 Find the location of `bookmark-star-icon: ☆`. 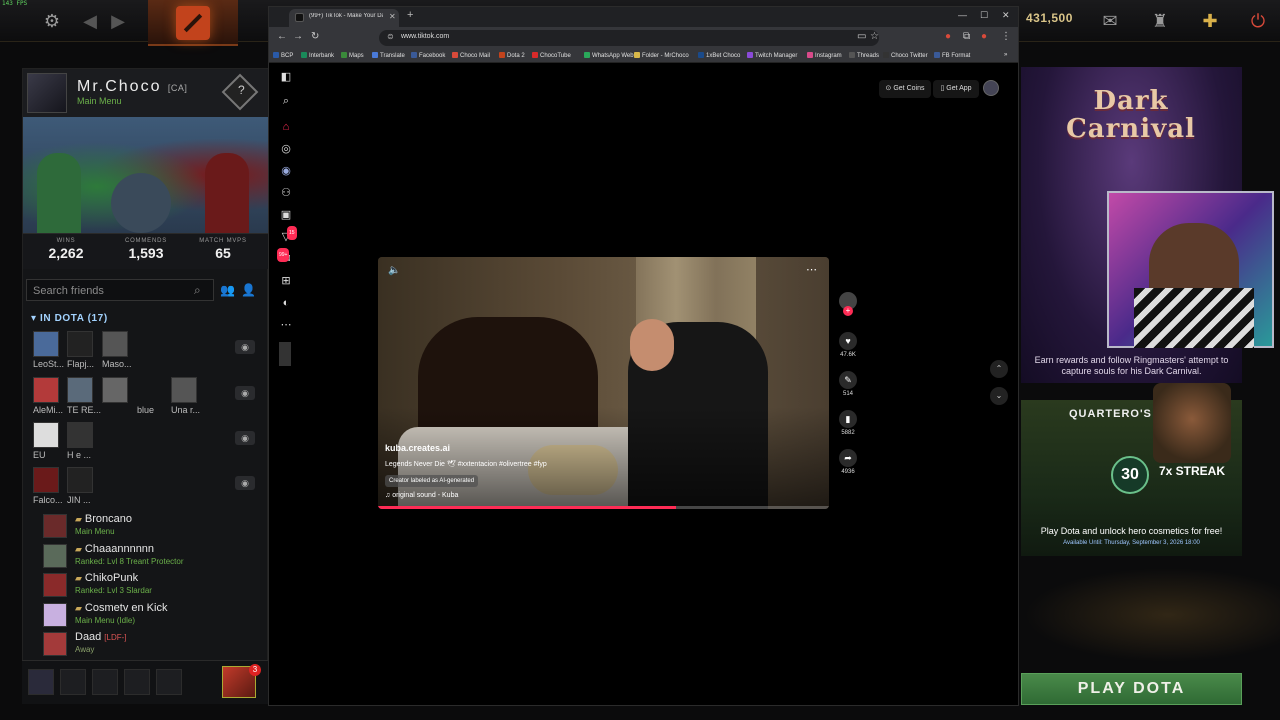

bookmark-star-icon: ☆ is located at coordinates (874, 36).